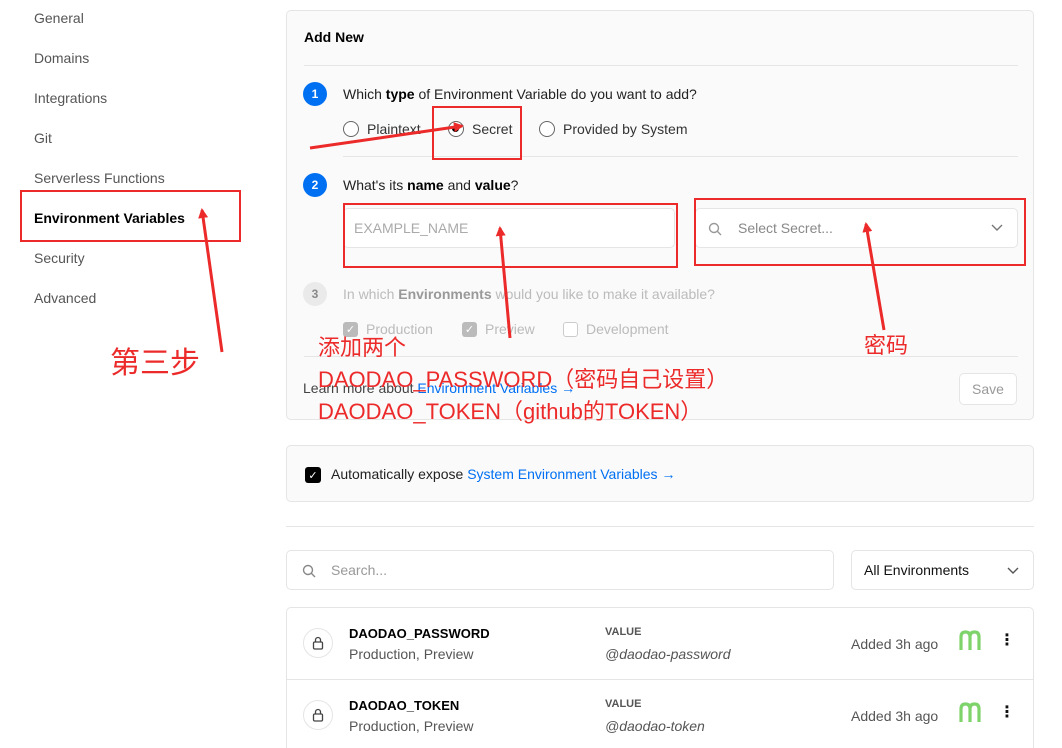 This screenshot has width=1062, height=748. I want to click on annotation-step3: 第三步, so click(155, 363).